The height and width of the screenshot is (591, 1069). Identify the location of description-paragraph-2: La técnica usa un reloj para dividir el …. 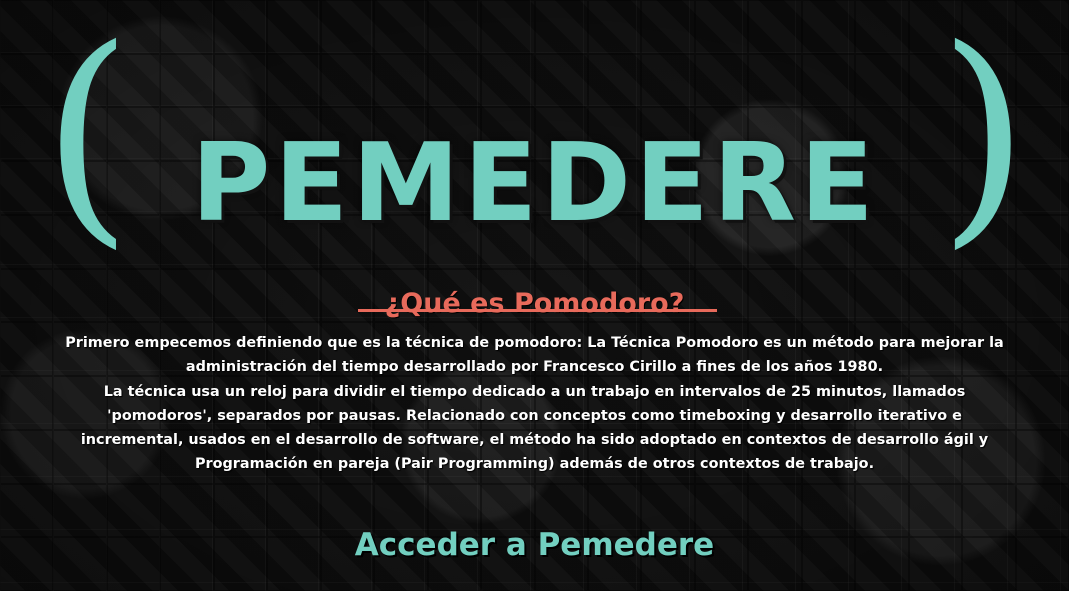
(534, 428).